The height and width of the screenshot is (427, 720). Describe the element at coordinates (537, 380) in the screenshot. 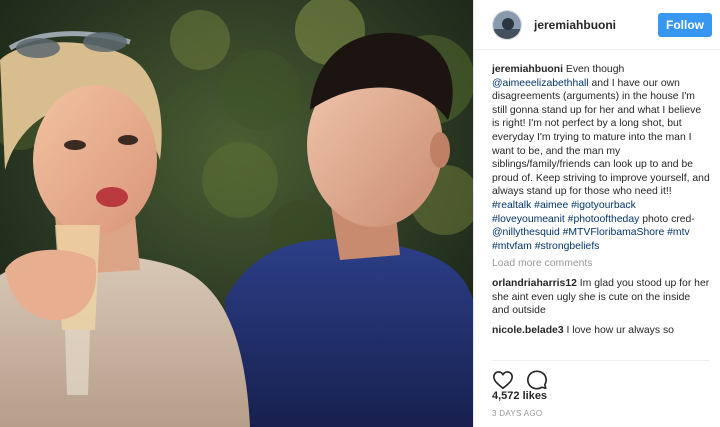

I see `comment-icon` at that location.